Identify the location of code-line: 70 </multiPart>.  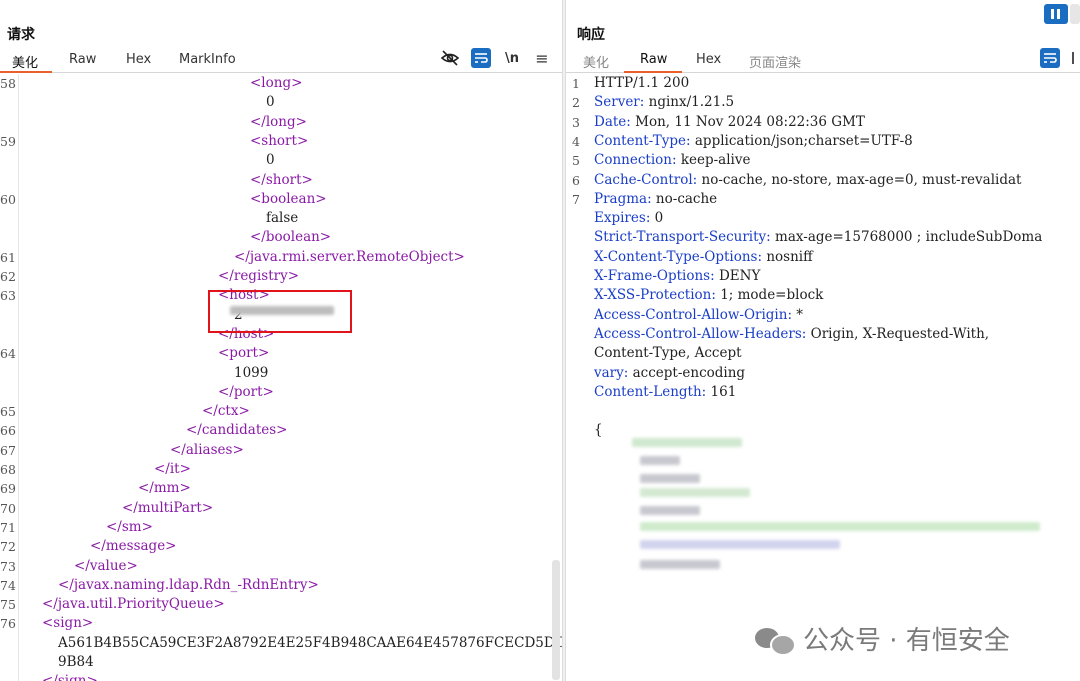
(281, 508).